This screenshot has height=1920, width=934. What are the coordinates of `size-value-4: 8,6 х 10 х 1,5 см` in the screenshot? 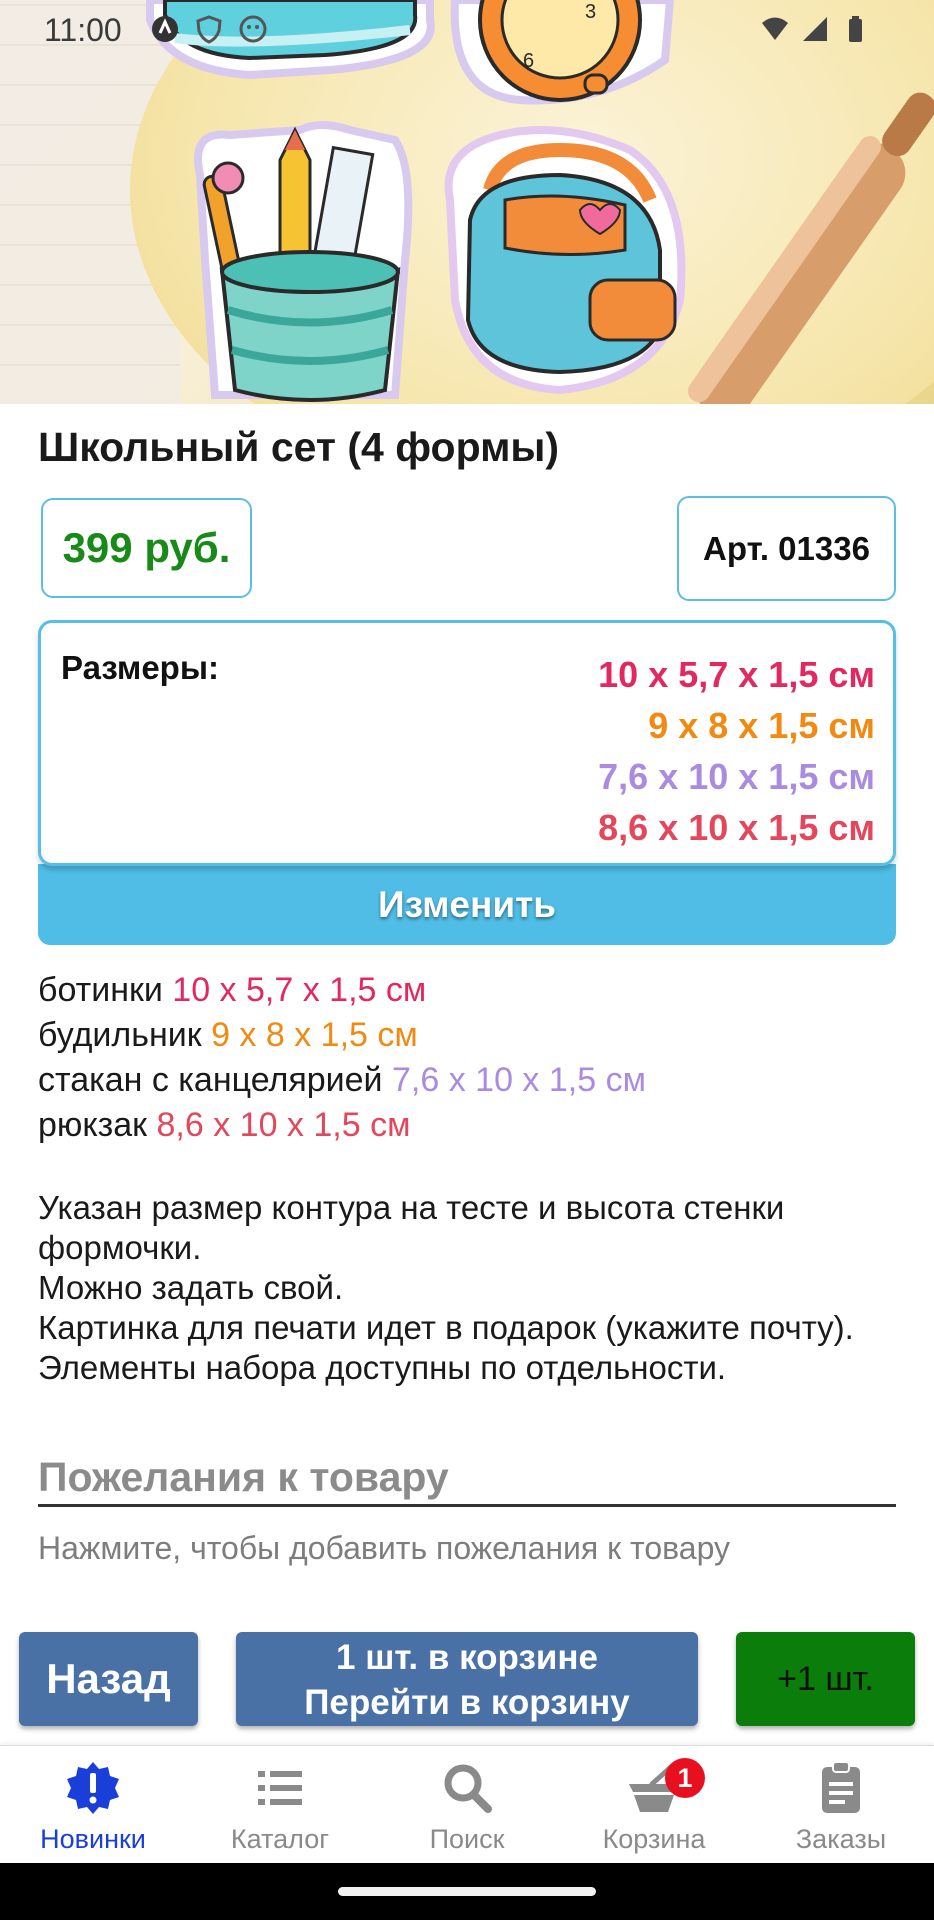 It's located at (736, 827).